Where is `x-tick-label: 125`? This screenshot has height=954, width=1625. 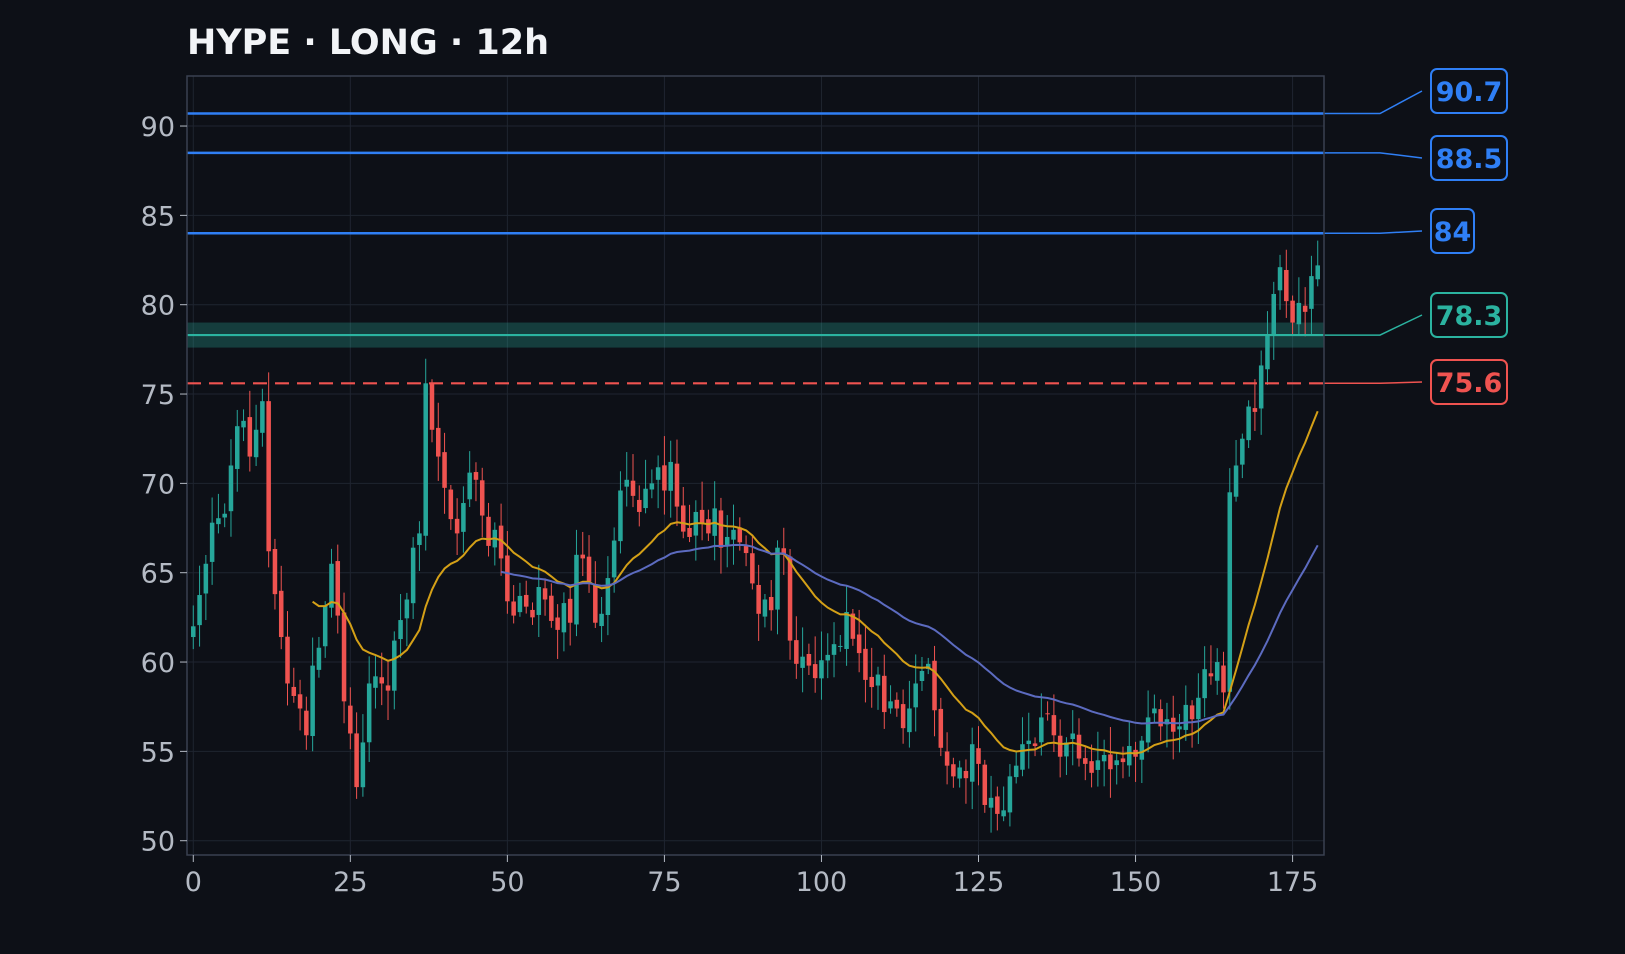 x-tick-label: 125 is located at coordinates (979, 882).